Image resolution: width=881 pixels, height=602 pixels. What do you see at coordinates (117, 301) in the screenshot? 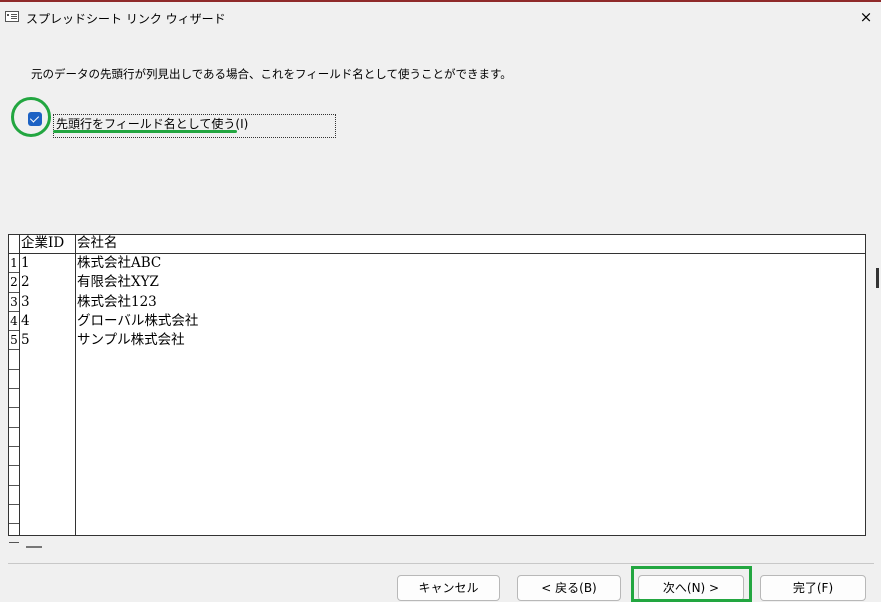
I see `cell-company-name: 株式会社123` at bounding box center [117, 301].